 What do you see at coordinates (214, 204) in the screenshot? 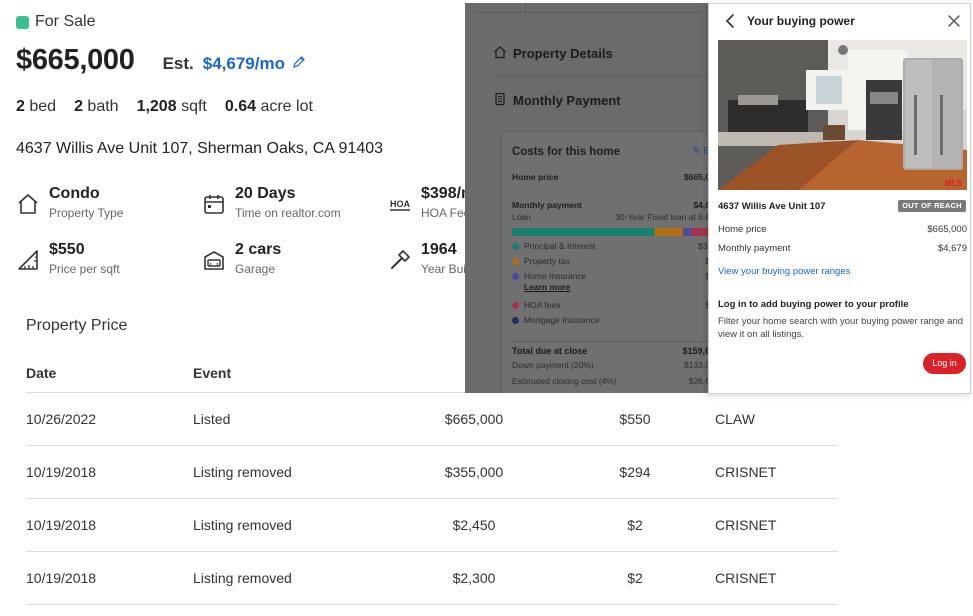
I see `calendar-icon` at bounding box center [214, 204].